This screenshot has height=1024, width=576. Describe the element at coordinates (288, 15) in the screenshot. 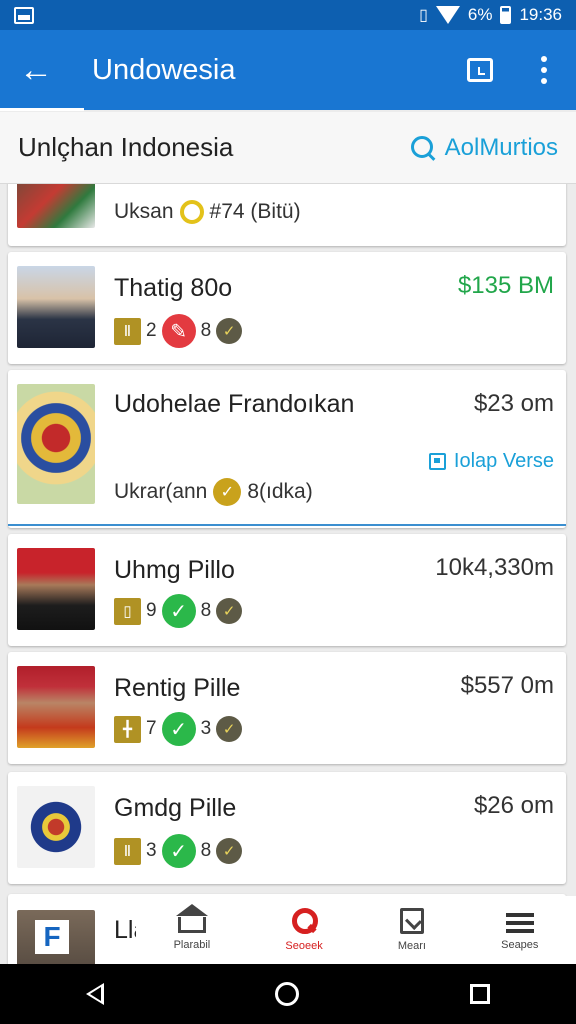

I see `status-bar: ▯ 6% 19:36` at that location.